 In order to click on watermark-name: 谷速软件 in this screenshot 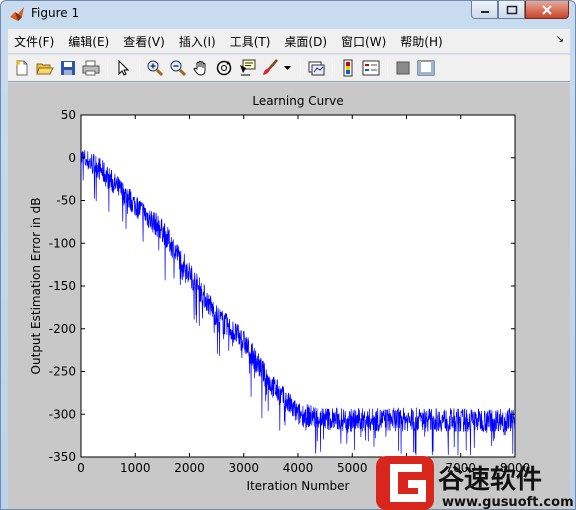, I will do `click(490, 480)`.